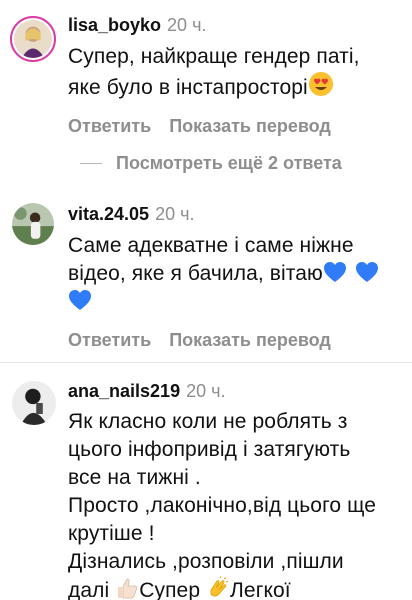 This screenshot has width=412, height=600. What do you see at coordinates (124, 391) in the screenshot?
I see `username: ana_nails219` at bounding box center [124, 391].